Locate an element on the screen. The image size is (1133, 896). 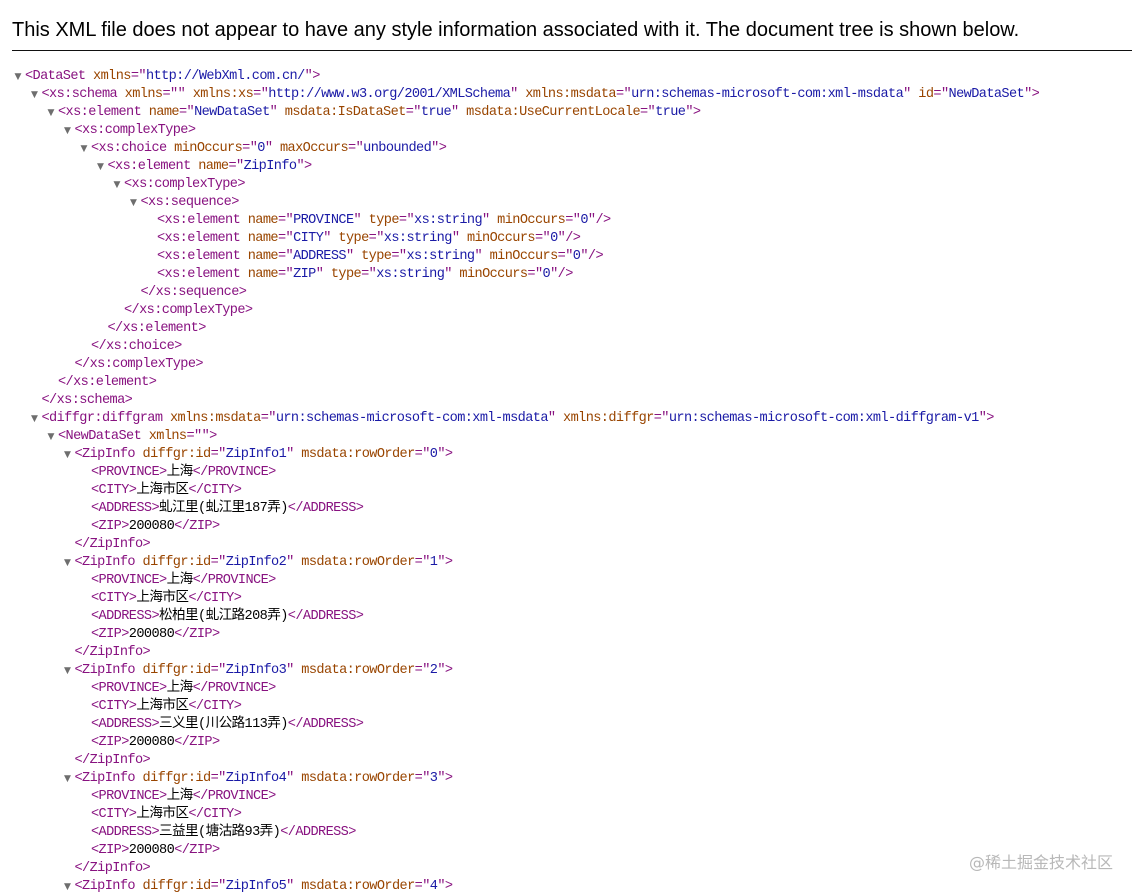
attribute-name: diffgr:id is located at coordinates (177, 562).